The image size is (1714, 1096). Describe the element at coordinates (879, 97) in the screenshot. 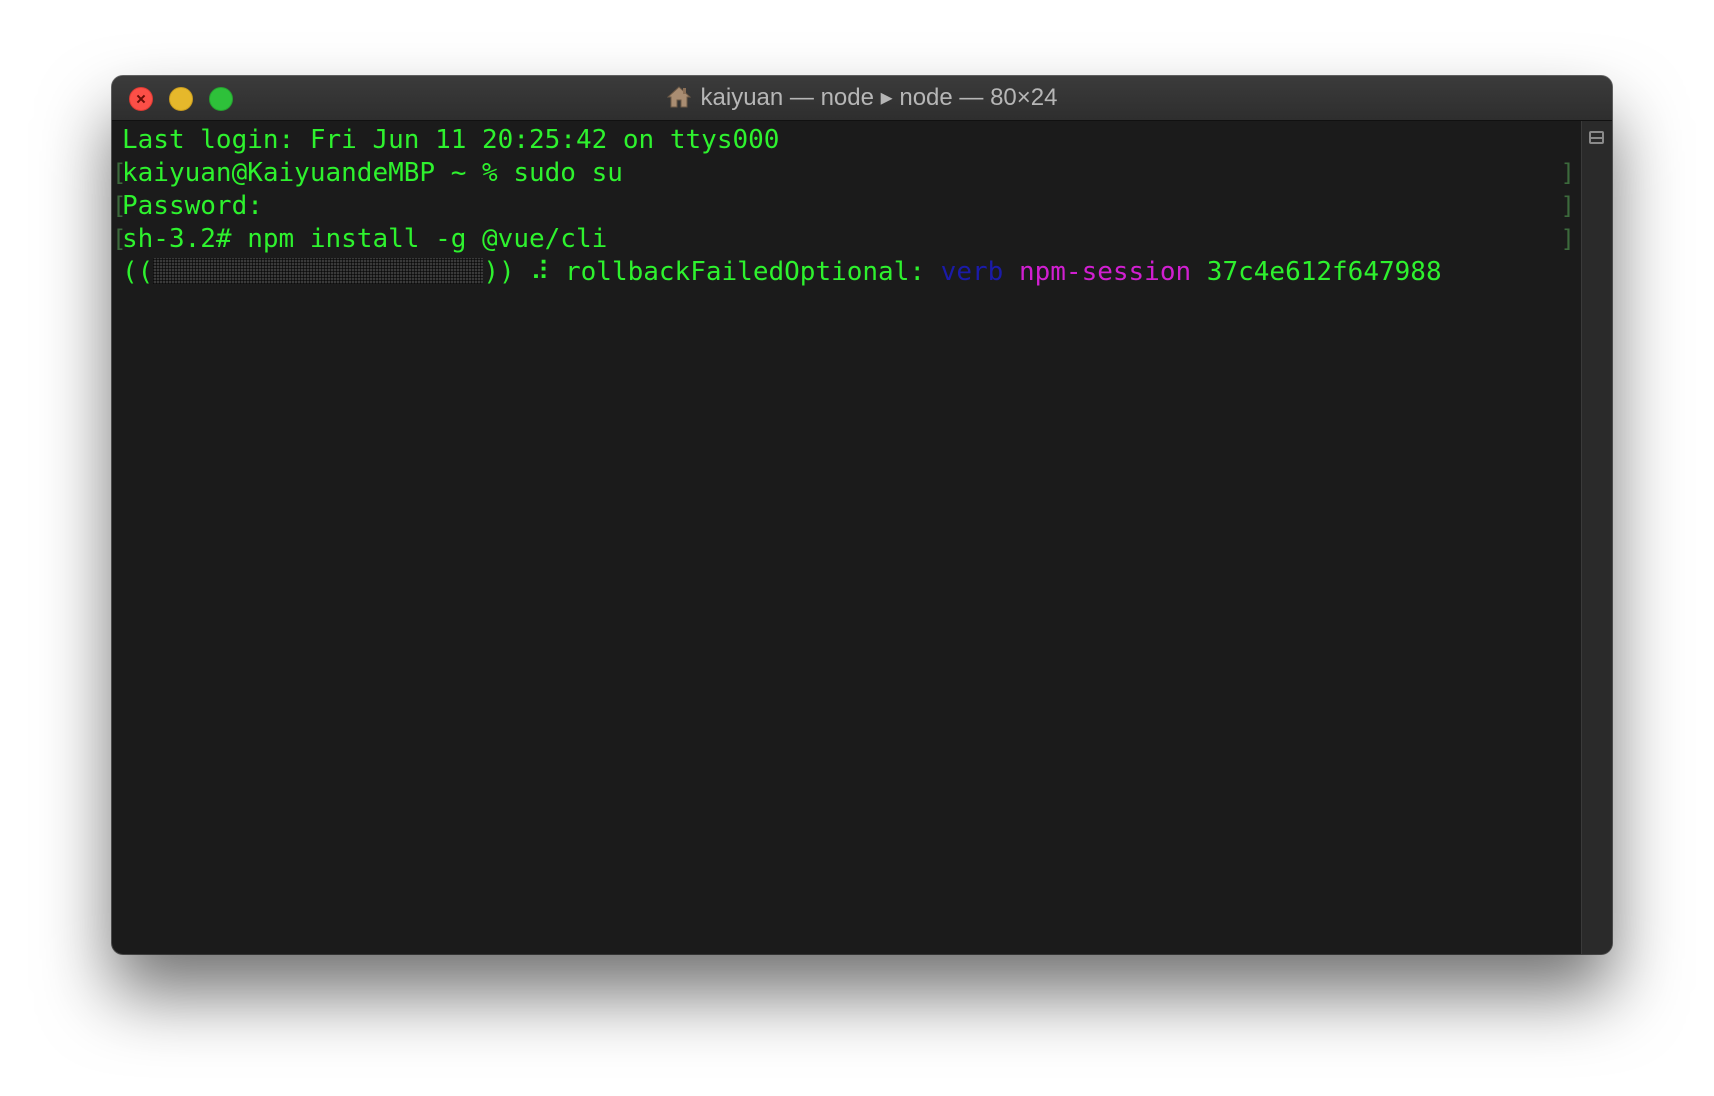

I see `window-title-text: kaiyuan — node ▸ node — 80×24` at that location.